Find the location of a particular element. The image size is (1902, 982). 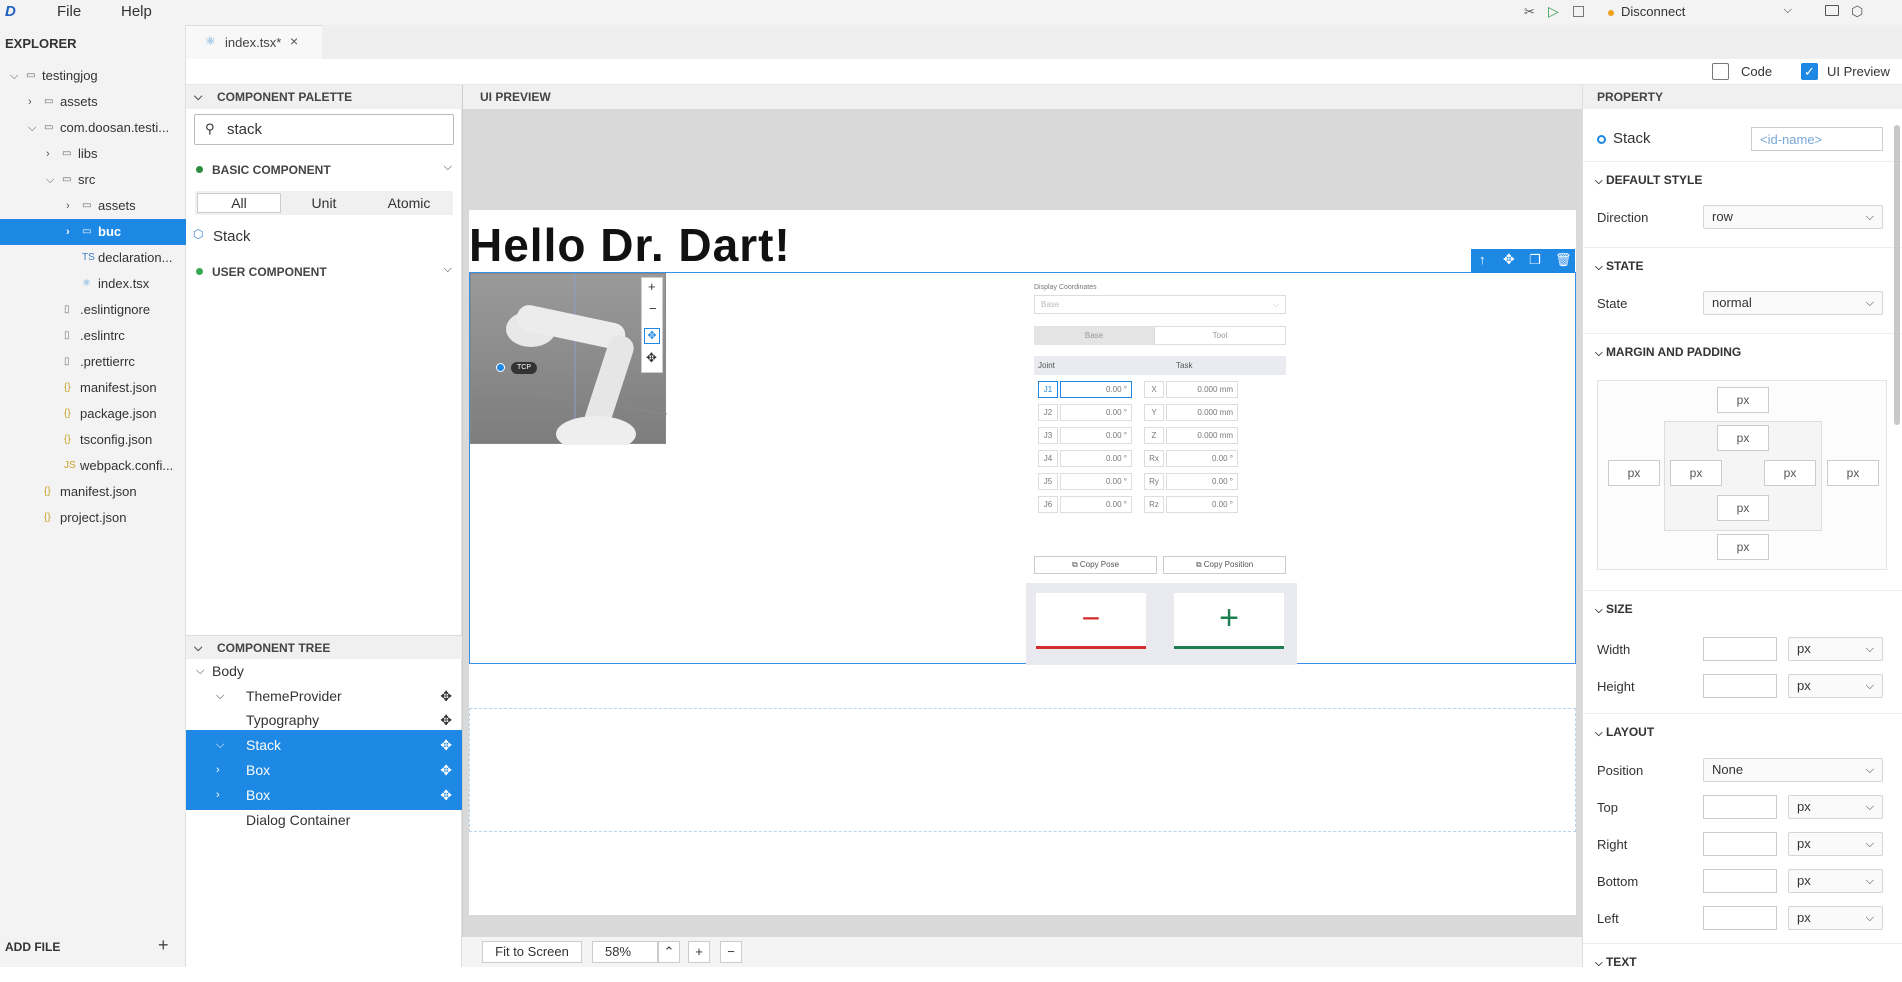

zoom-minus-icon: − is located at coordinates (731, 952).